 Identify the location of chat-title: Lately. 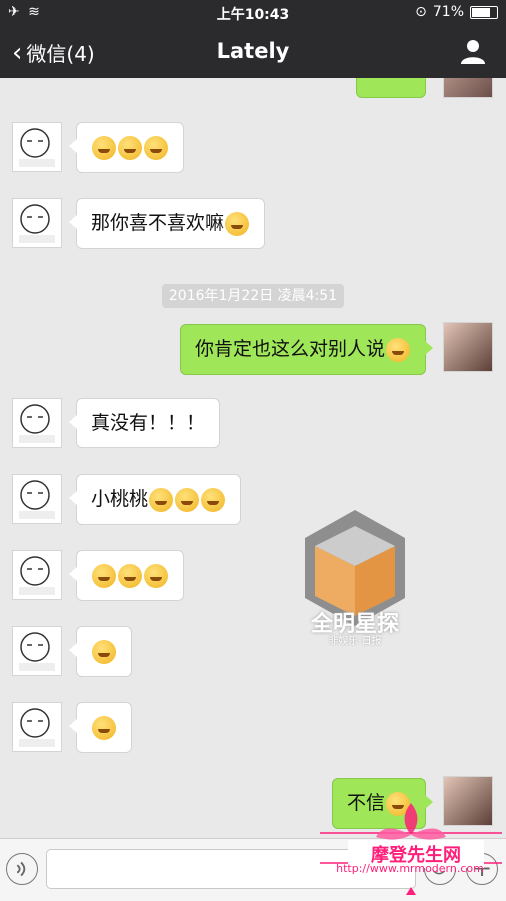
(253, 51).